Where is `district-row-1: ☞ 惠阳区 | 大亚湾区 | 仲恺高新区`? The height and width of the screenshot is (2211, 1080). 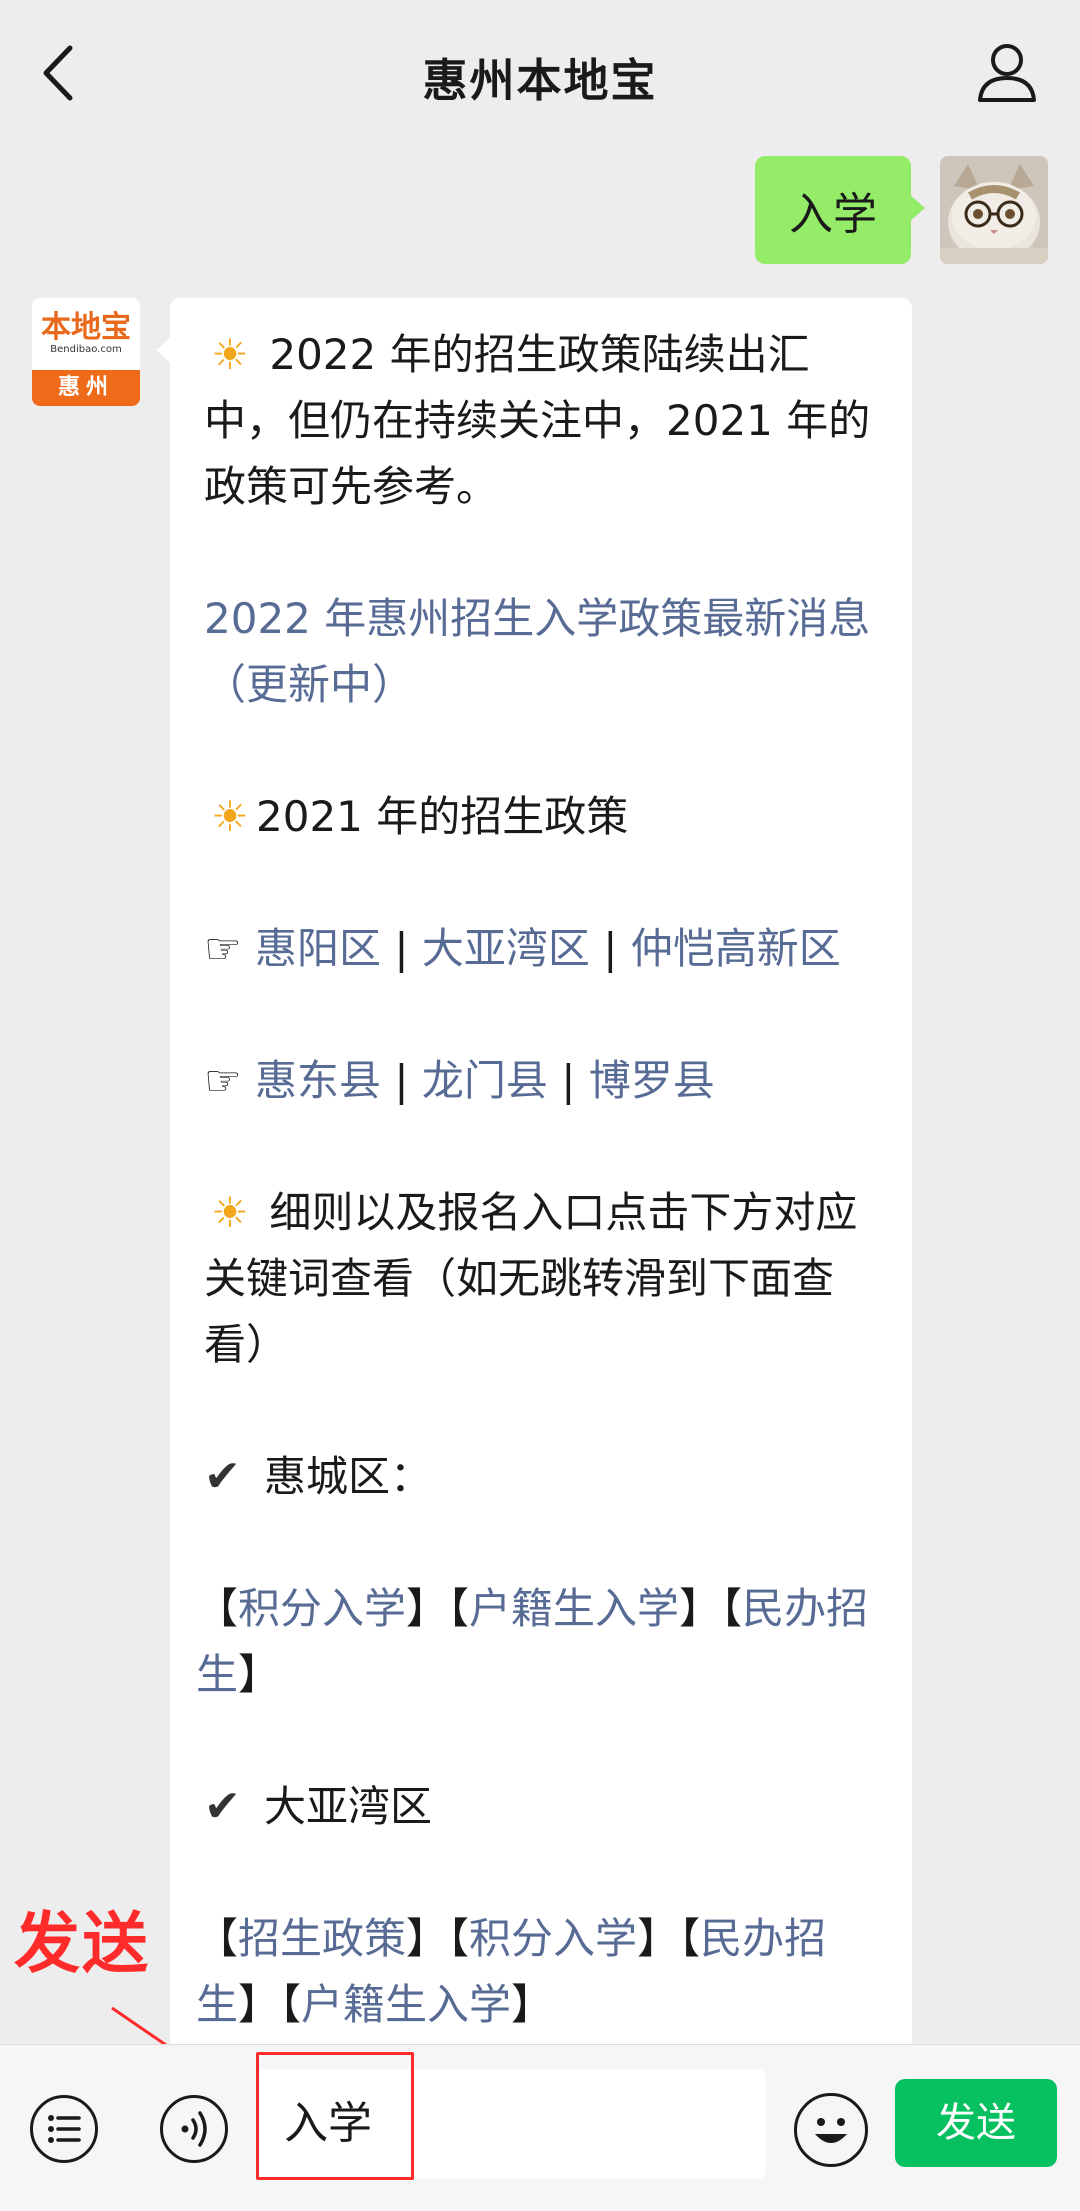
district-row-1: ☞ 惠阳区 | 大亚湾区 | 仲恺高新区 is located at coordinates (545, 949).